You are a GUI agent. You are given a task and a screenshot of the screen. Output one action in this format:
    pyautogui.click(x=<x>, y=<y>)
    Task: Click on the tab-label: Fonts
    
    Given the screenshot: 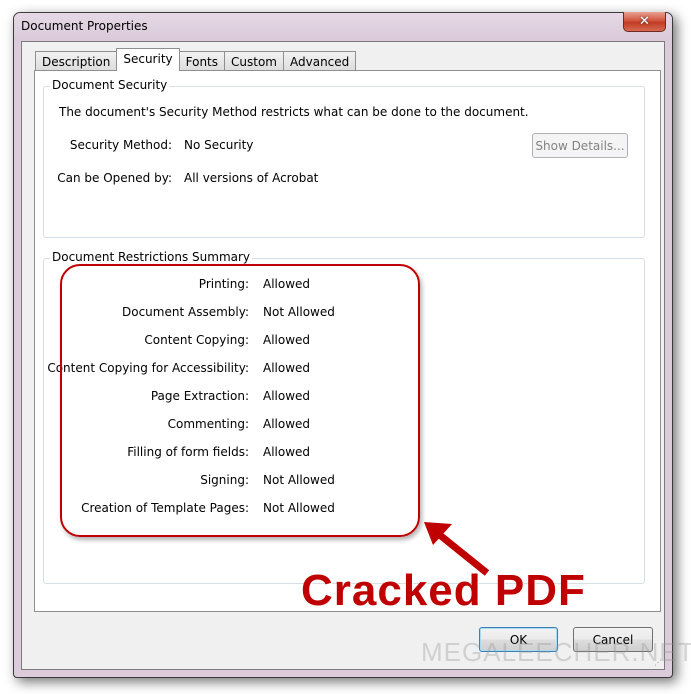 What is the action you would take?
    pyautogui.click(x=202, y=61)
    